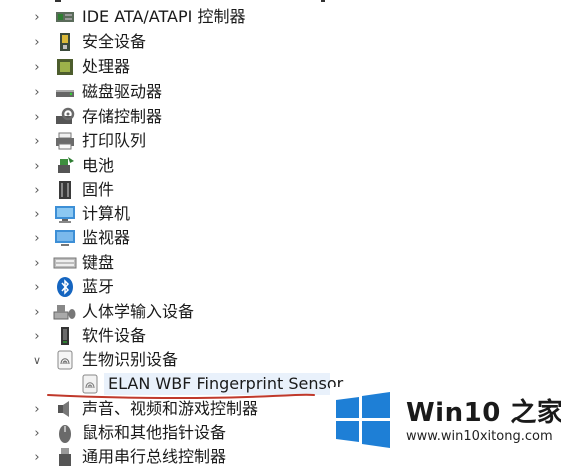  What do you see at coordinates (65, 166) in the screenshot?
I see `battery-icon` at bounding box center [65, 166].